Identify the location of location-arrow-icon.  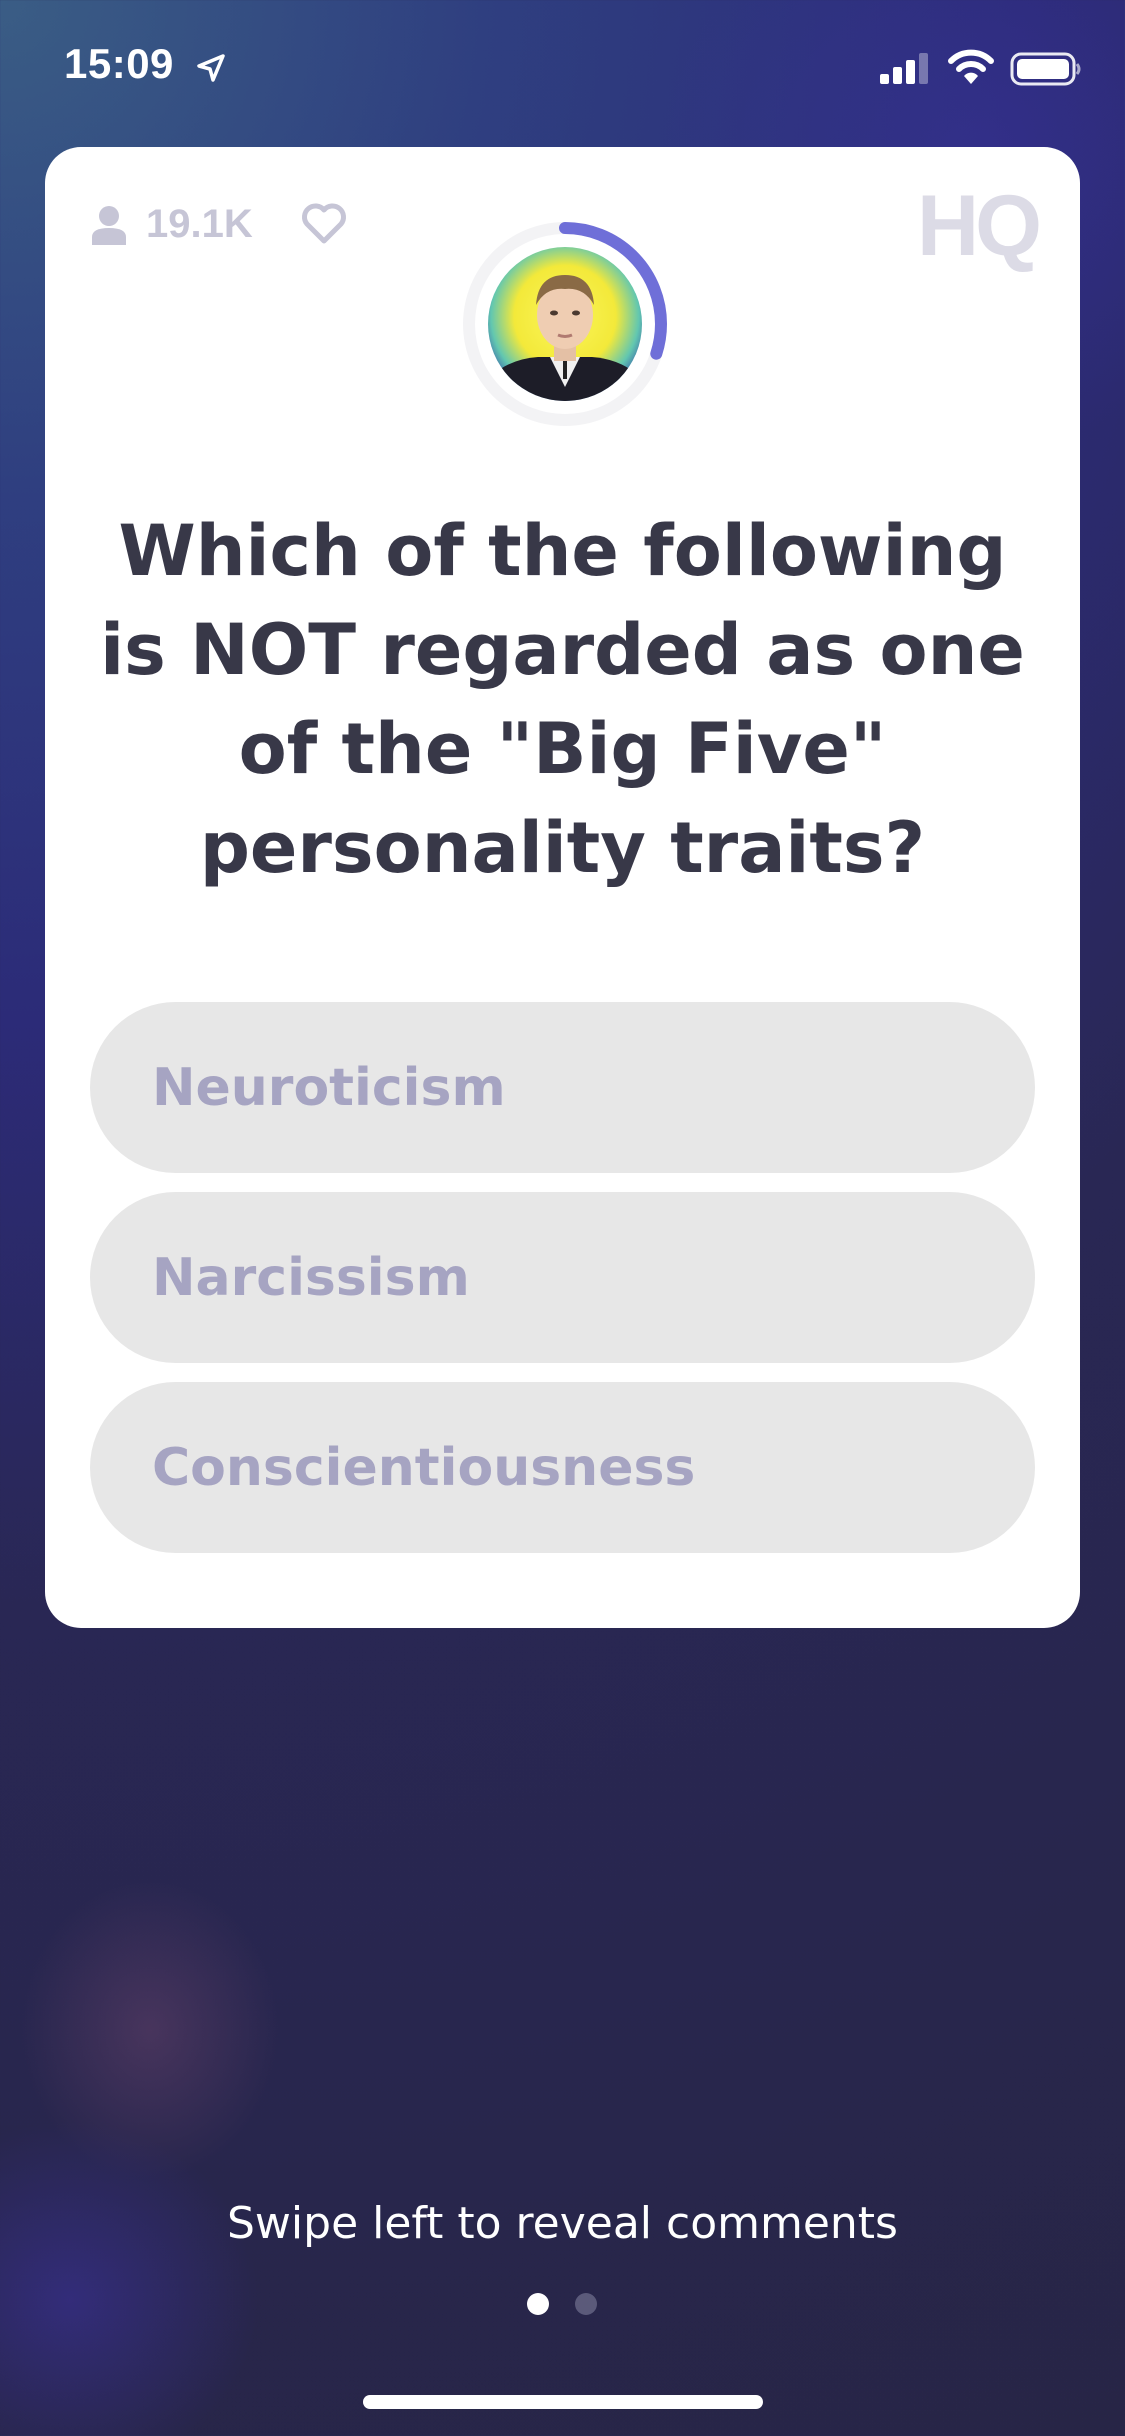
(211, 68).